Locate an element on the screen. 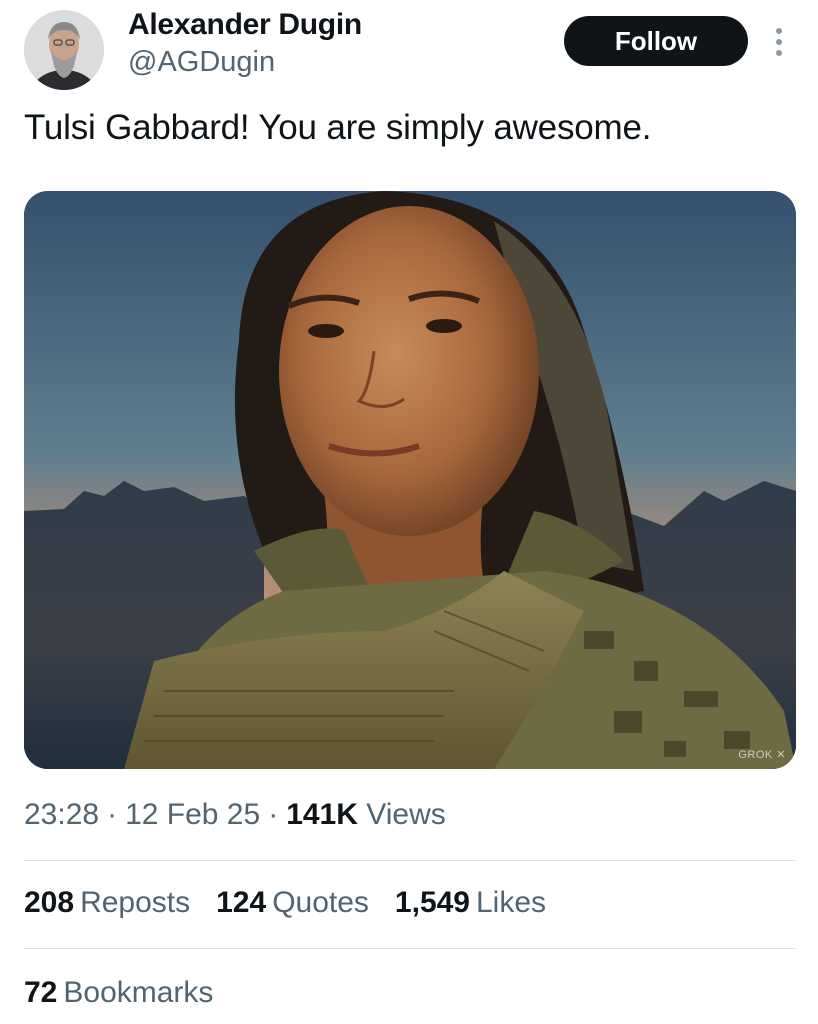 The width and height of the screenshot is (818, 1024). reposts-count: 208 is located at coordinates (49, 902).